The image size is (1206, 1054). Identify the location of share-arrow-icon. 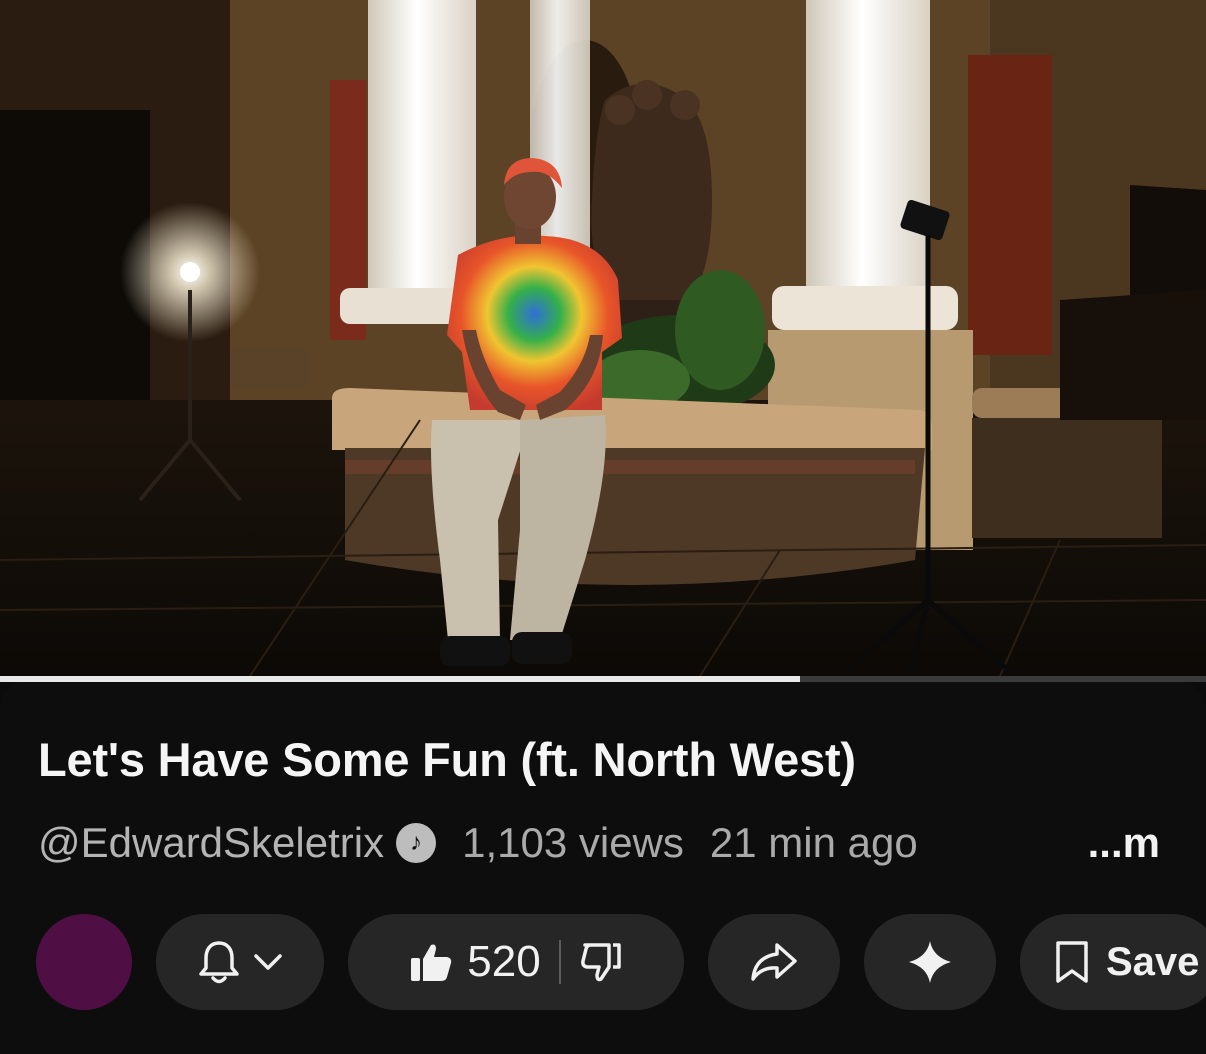
(774, 962).